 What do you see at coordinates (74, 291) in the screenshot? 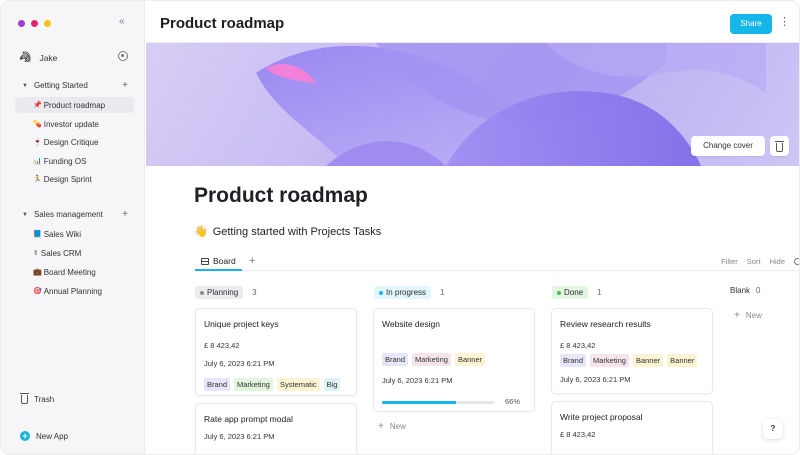
I see `sidebar-item-annual-planning: 🎯 Annual Planning` at bounding box center [74, 291].